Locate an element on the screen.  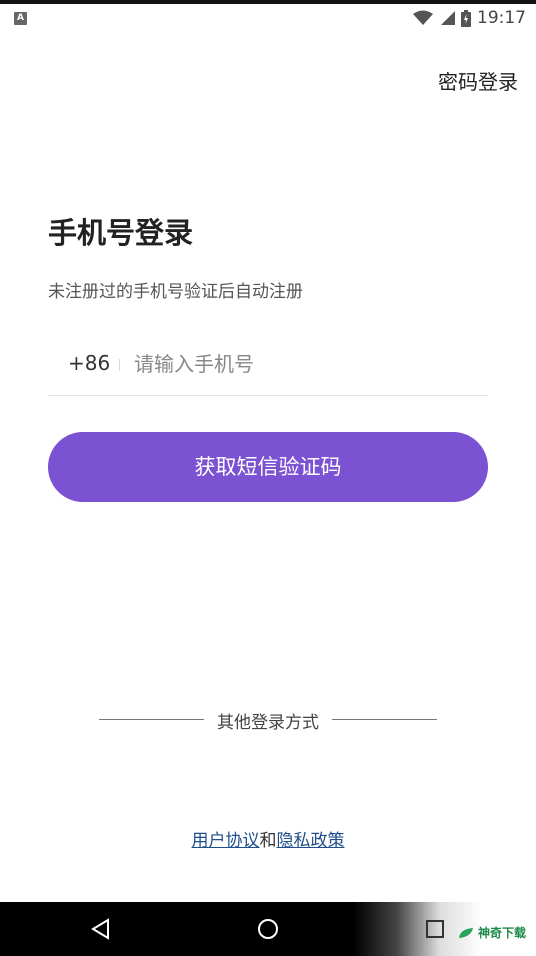
divider-line-right is located at coordinates (384, 719).